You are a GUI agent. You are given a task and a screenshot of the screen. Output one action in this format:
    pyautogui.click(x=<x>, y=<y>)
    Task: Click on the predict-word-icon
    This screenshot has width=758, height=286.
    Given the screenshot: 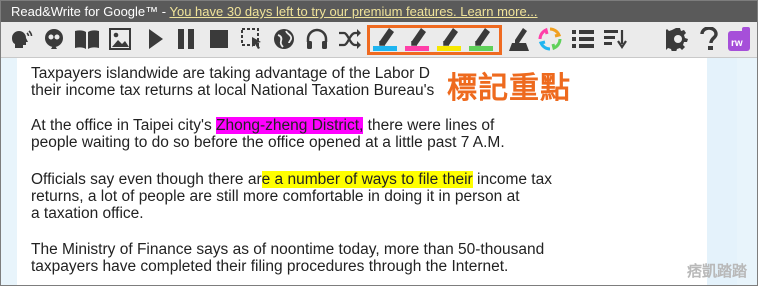 What is the action you would take?
    pyautogui.click(x=54, y=39)
    